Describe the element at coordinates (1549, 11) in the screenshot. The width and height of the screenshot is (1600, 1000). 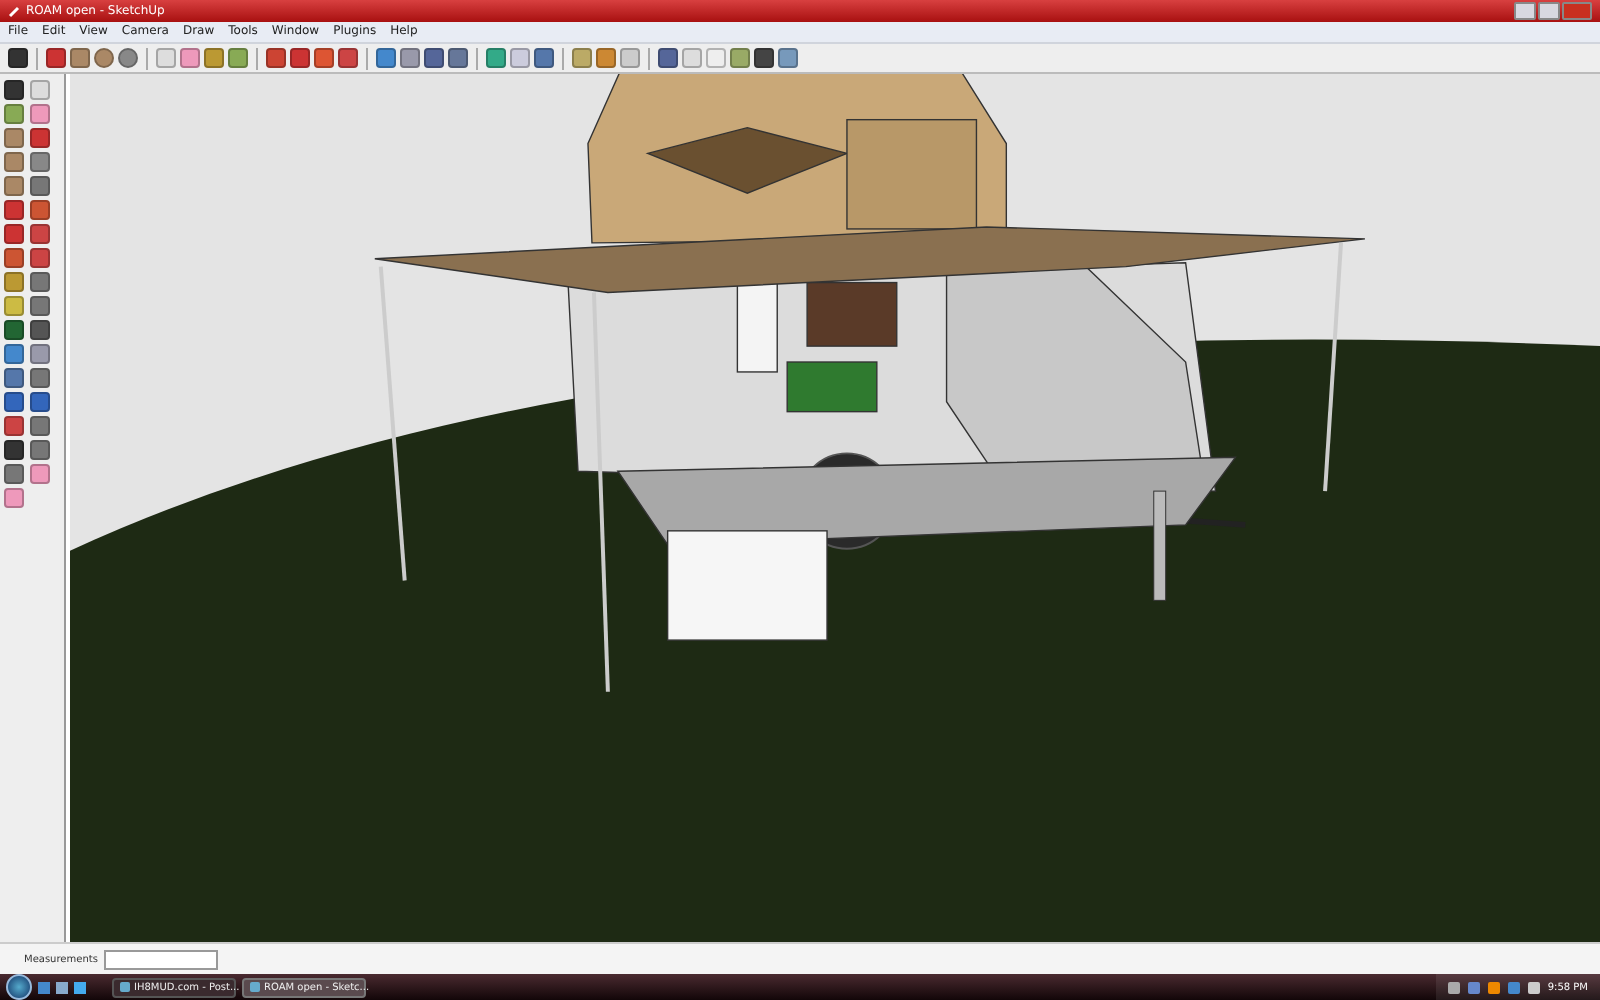
I see `maximize-button` at that location.